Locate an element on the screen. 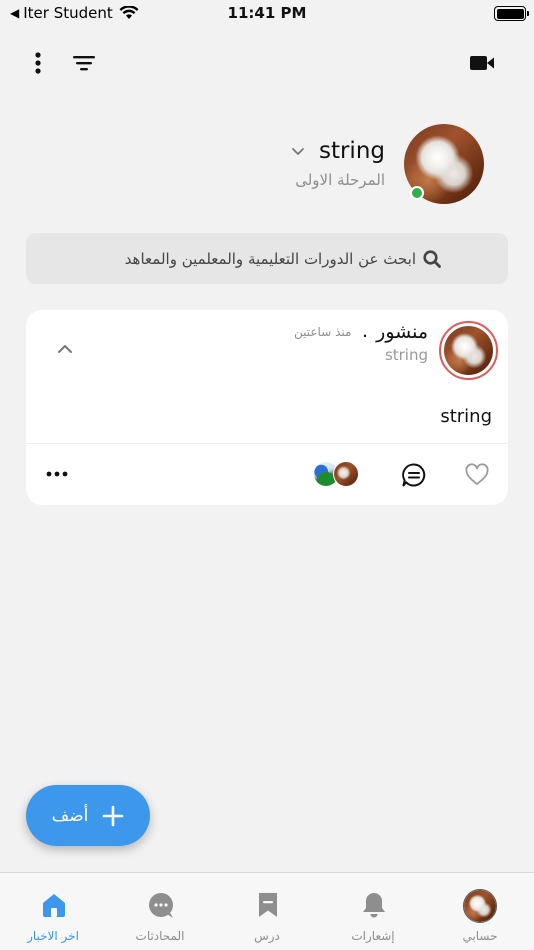 This screenshot has width=534, height=950. reactor-avatar is located at coordinates (346, 474).